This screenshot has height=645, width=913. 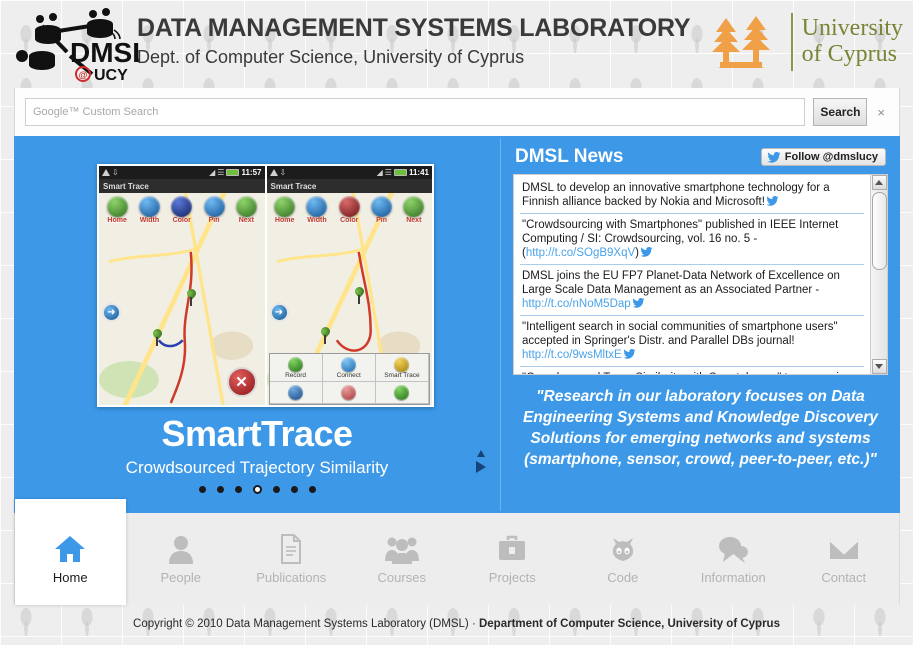 What do you see at coordinates (823, 157) in the screenshot?
I see `twitter-follow-button: Follow @dmslucy` at bounding box center [823, 157].